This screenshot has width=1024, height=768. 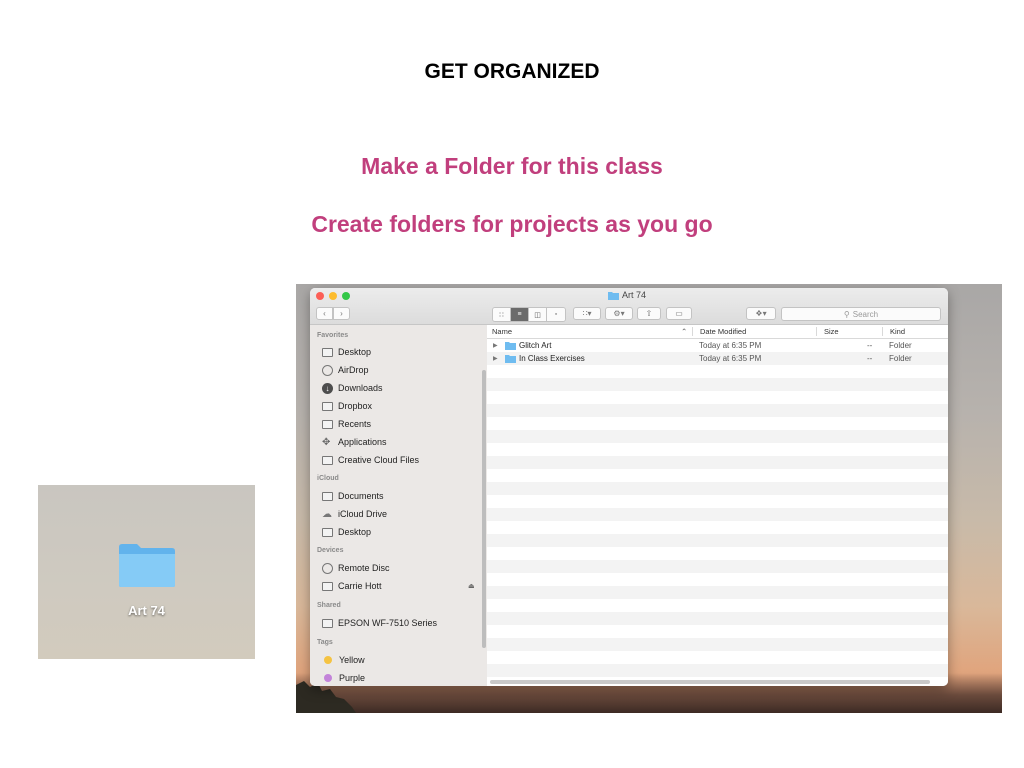 What do you see at coordinates (361, 496) in the screenshot?
I see `sidebar-item-label: Documents` at bounding box center [361, 496].